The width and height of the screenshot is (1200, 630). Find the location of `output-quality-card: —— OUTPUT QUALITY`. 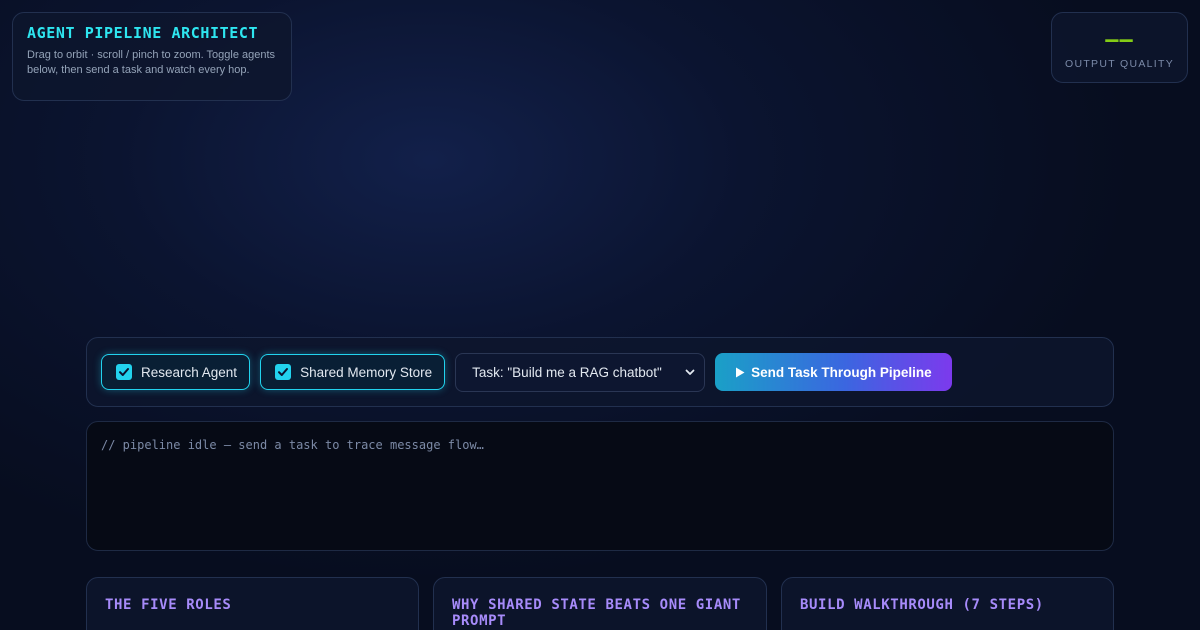

output-quality-card: —— OUTPUT QUALITY is located at coordinates (1119, 47).